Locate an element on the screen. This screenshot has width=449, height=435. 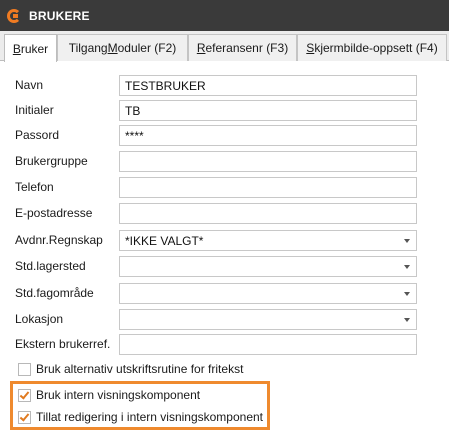
epost-label: E-postadresse is located at coordinates (54, 213).